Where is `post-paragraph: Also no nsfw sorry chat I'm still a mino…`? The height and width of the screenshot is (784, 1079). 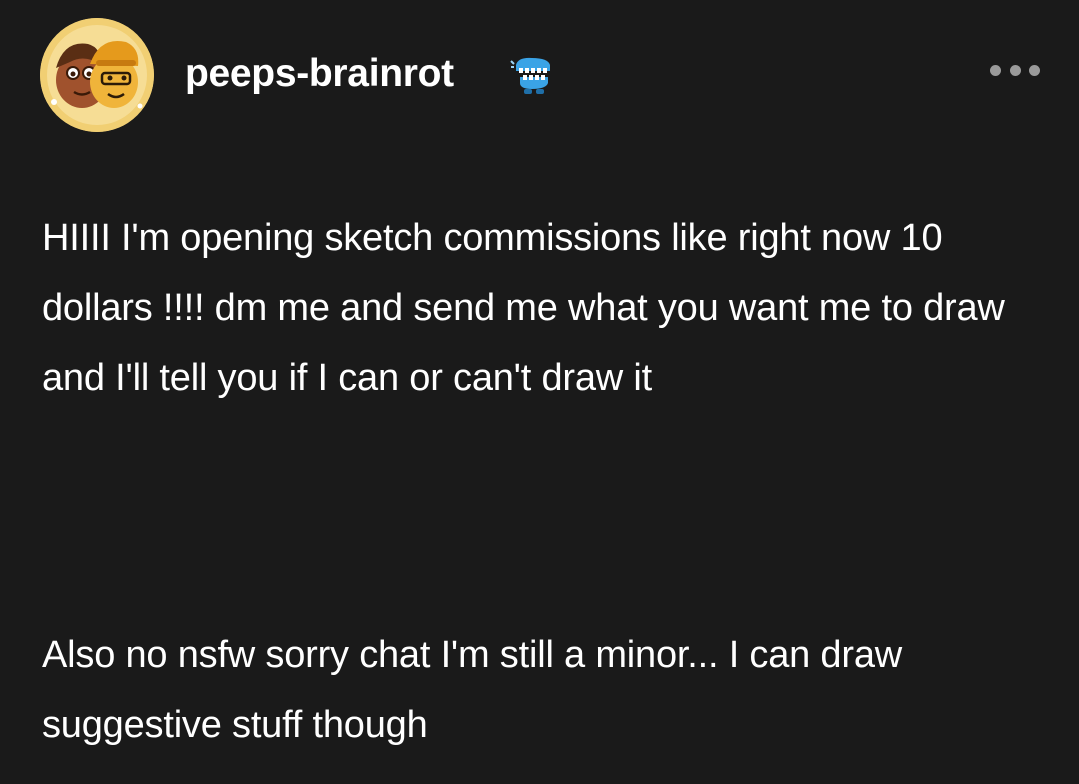 post-paragraph: Also no nsfw sorry chat I'm still a mino… is located at coordinates (472, 690).